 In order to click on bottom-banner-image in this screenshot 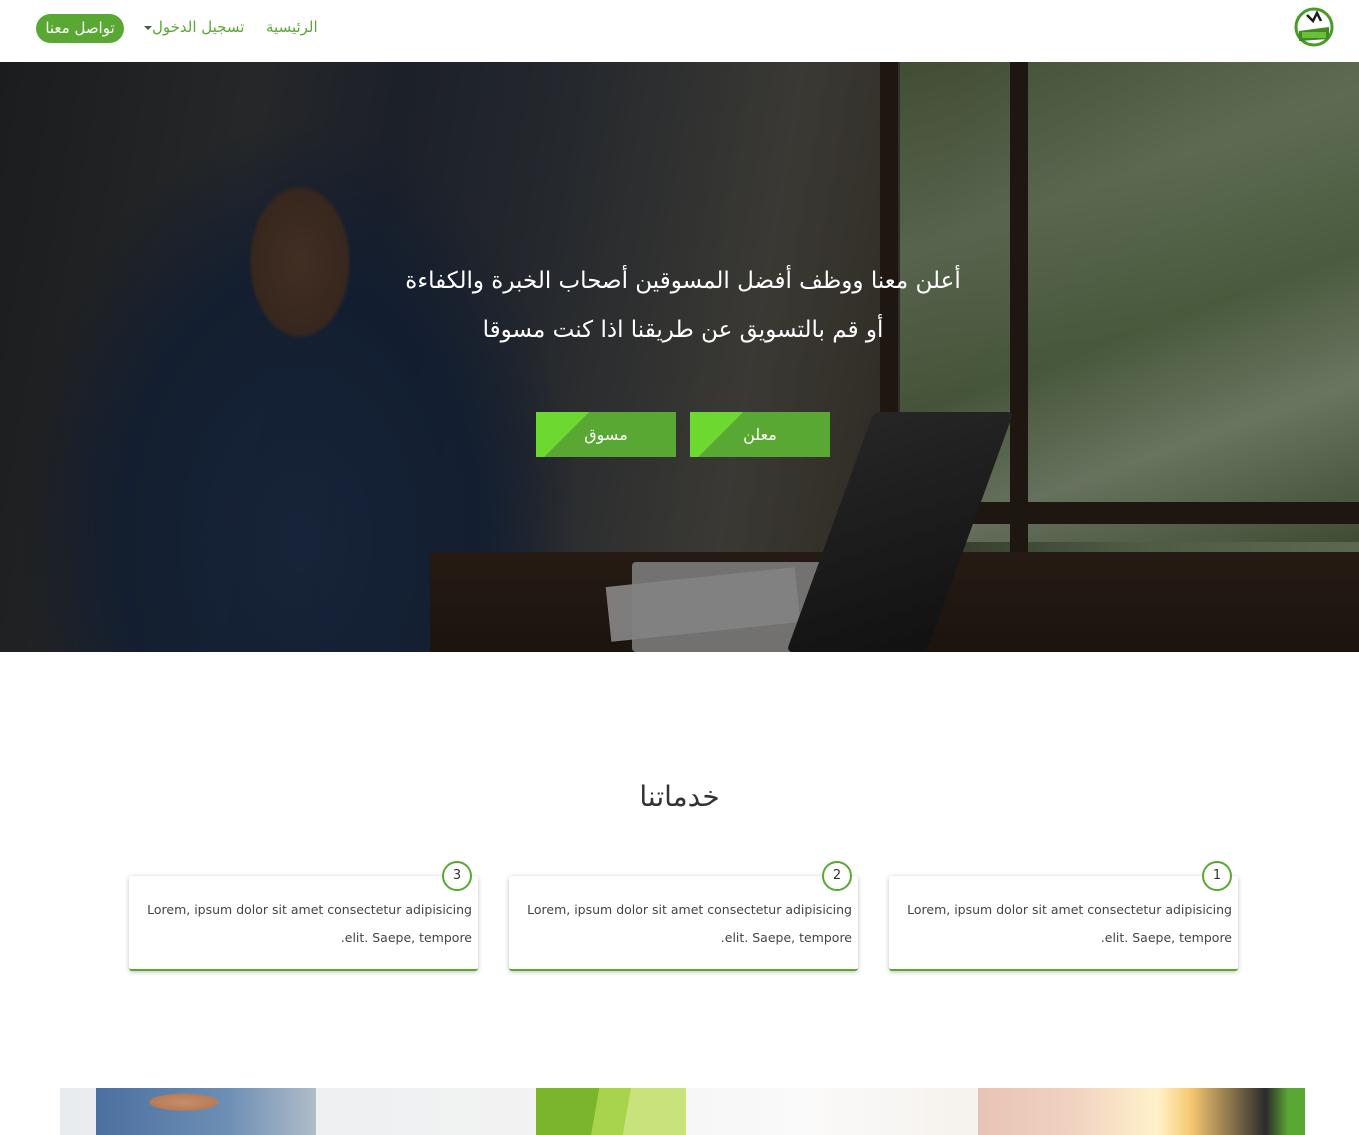, I will do `click(682, 1111)`.